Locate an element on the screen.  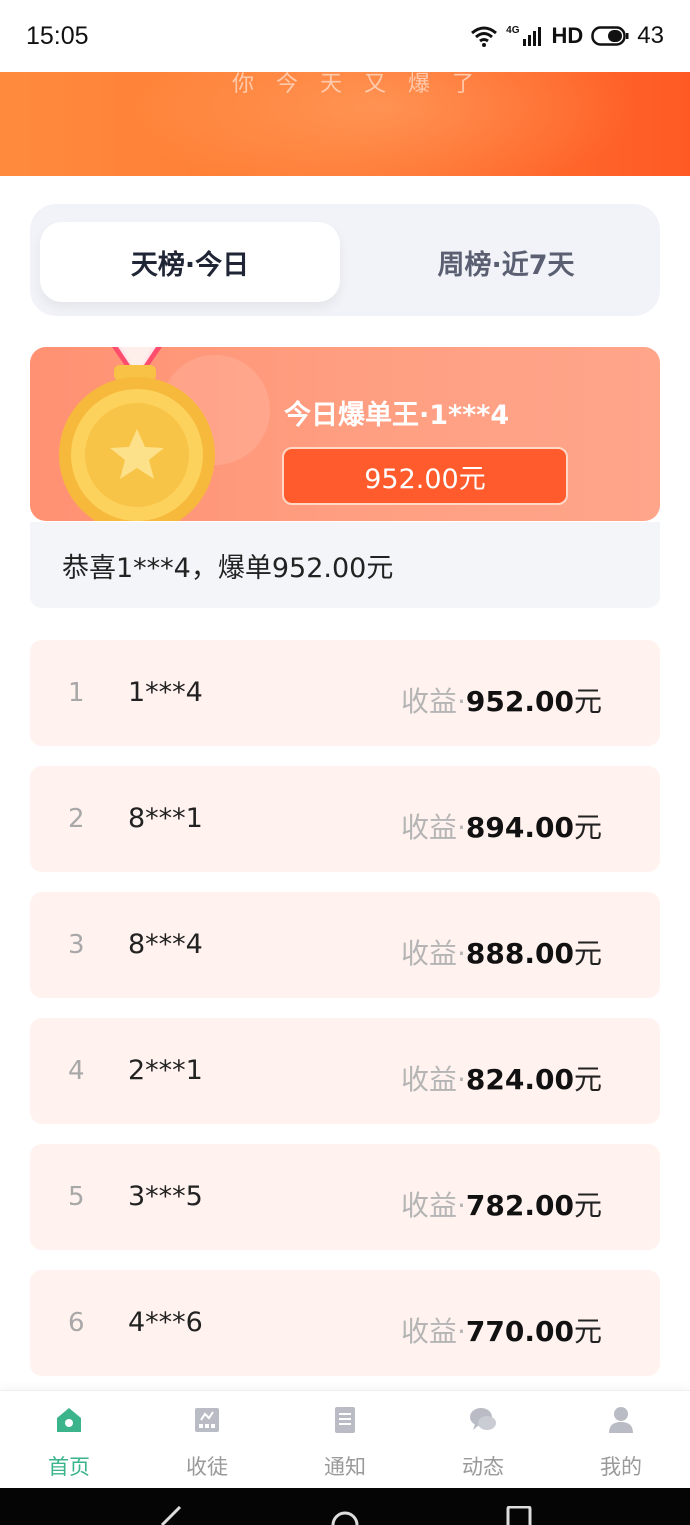
rank-earnings: 收益·782.00元 is located at coordinates (501, 1204).